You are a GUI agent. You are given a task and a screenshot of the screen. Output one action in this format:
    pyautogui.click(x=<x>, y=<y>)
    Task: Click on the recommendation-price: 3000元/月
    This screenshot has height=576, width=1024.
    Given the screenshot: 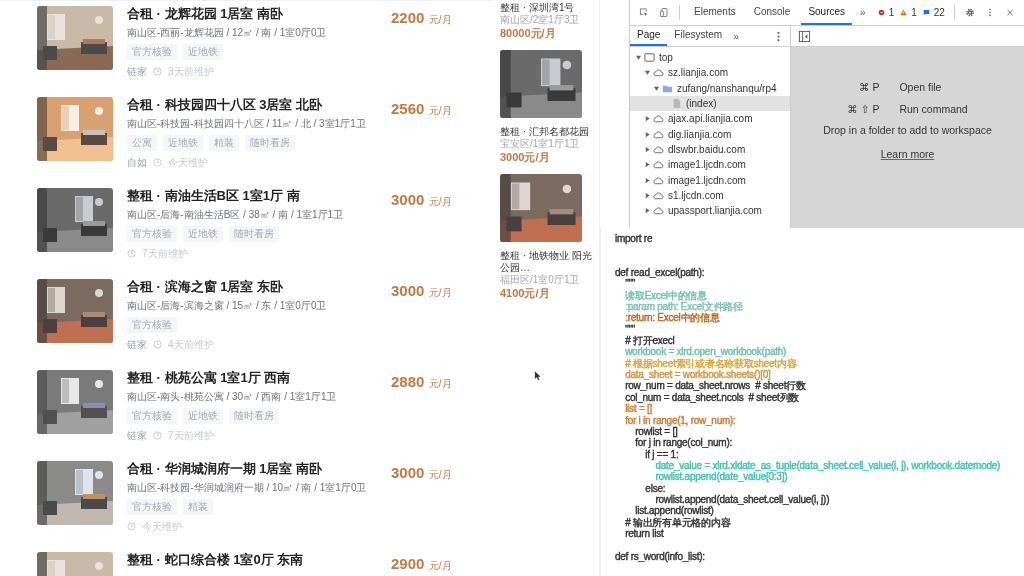 What is the action you would take?
    pyautogui.click(x=525, y=157)
    